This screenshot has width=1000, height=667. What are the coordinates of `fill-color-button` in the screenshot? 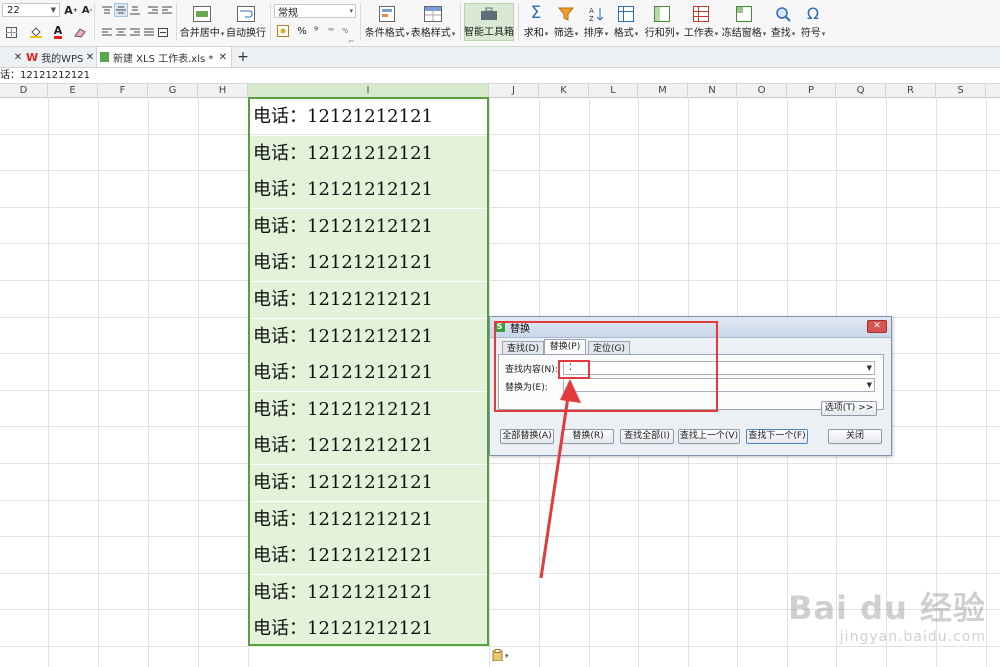 It's located at (36, 32).